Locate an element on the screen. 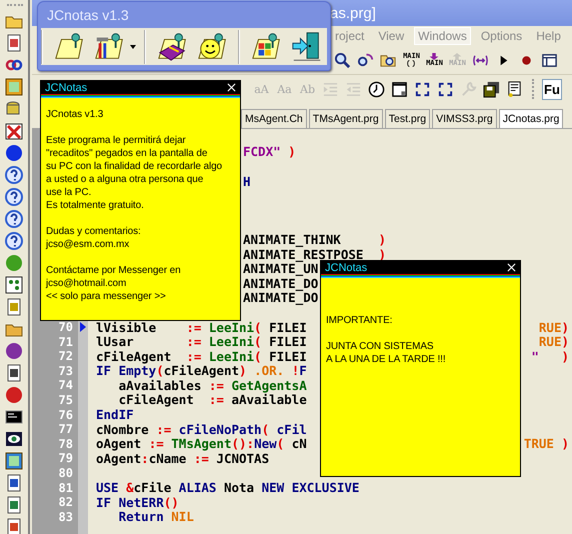 This screenshot has width=572, height=534. menu-item: Help is located at coordinates (548, 36).